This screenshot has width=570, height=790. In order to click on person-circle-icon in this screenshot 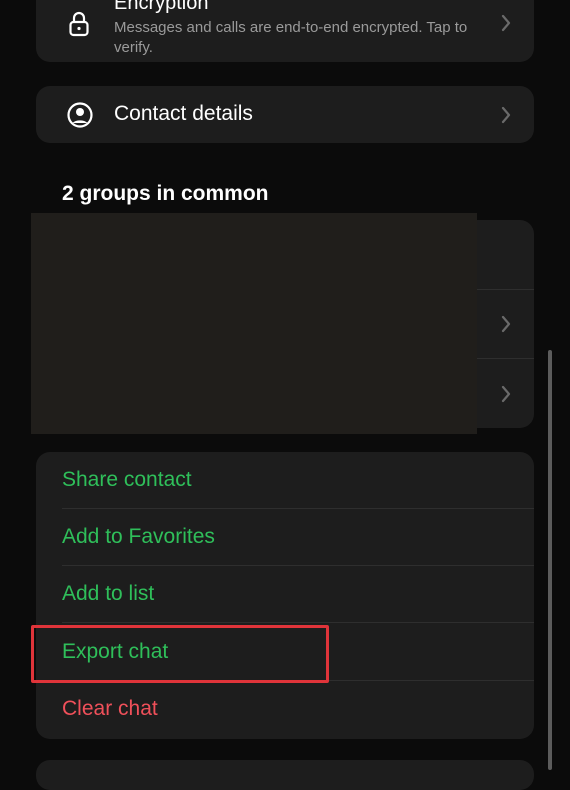, I will do `click(80, 115)`.